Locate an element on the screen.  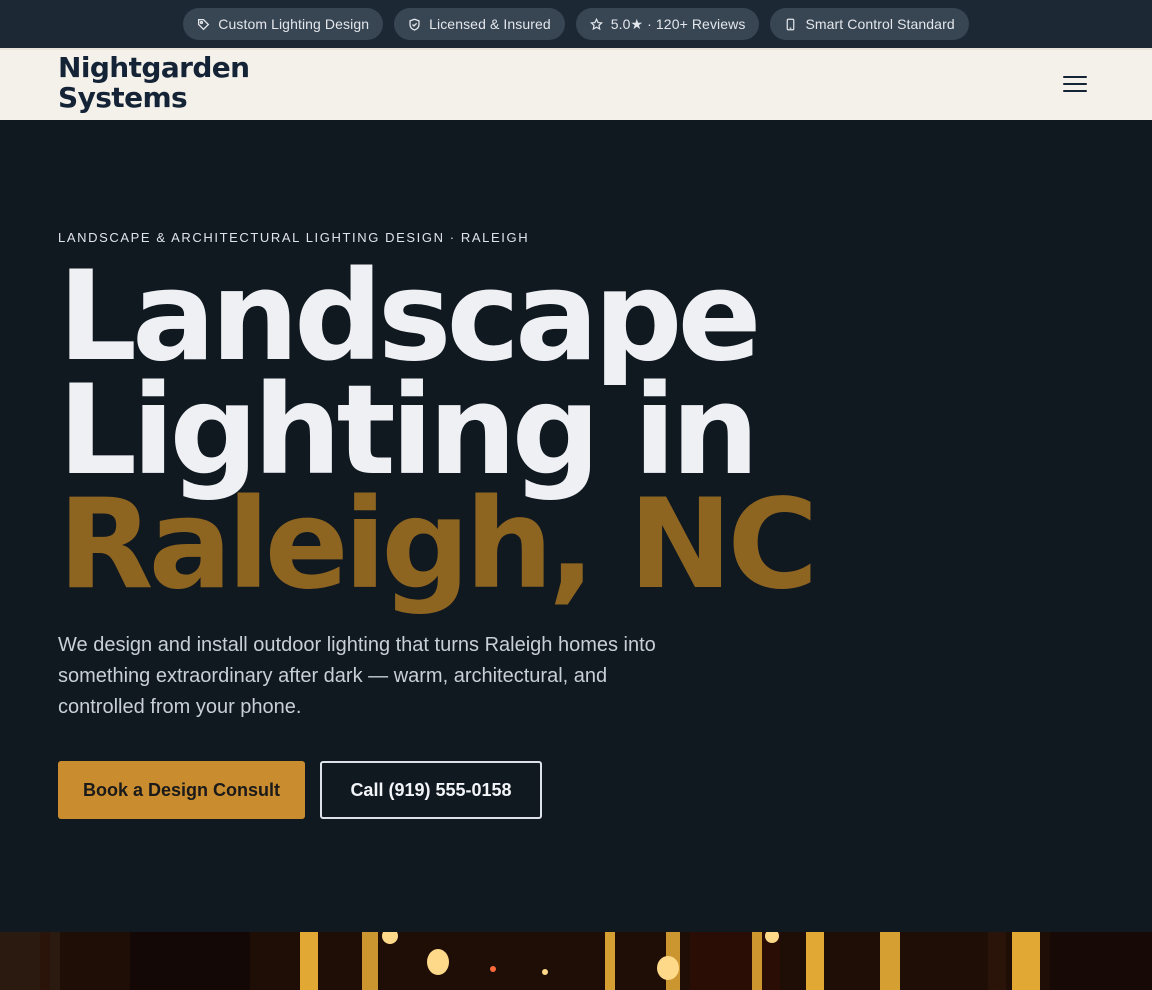
badge-smart-control: Smart Control Standard is located at coordinates (869, 24).